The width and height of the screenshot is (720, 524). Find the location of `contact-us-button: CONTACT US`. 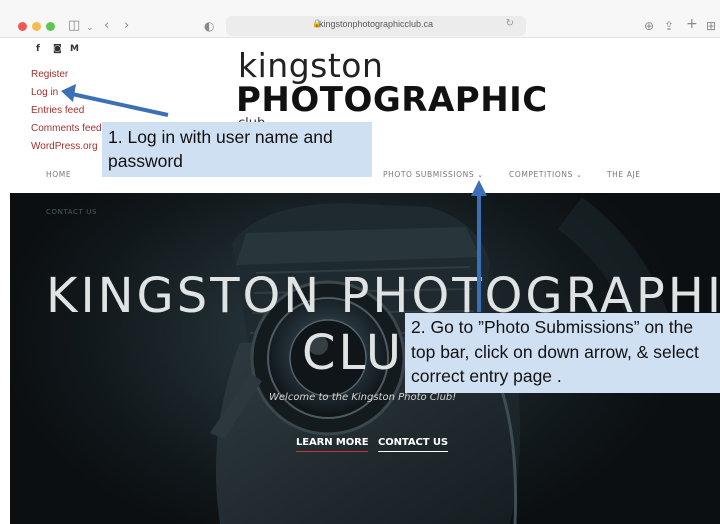

contact-us-button: CONTACT US is located at coordinates (413, 444).